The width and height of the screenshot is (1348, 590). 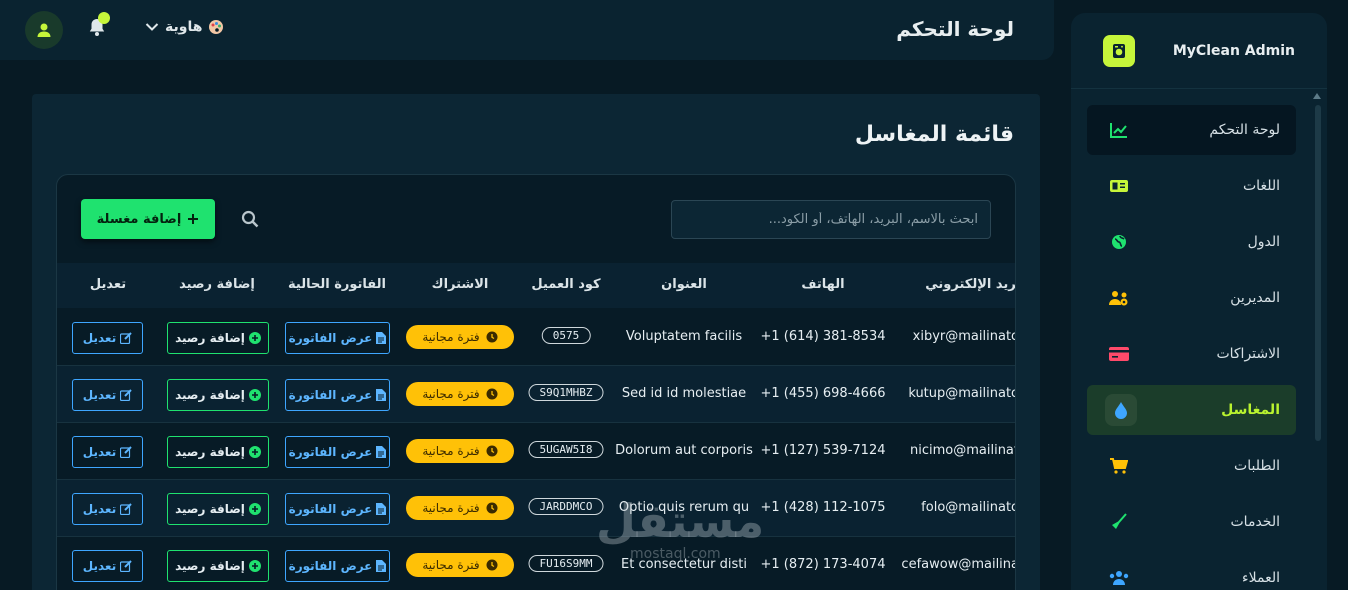 What do you see at coordinates (108, 284) in the screenshot?
I see `column-header-edit: تعديل` at bounding box center [108, 284].